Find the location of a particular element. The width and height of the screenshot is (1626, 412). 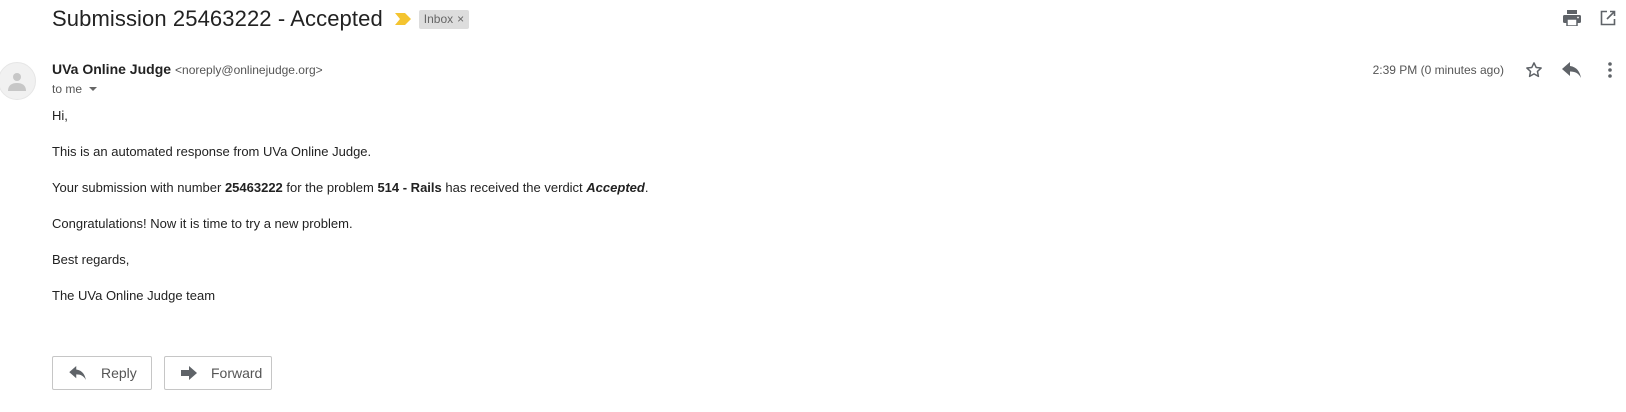

importance-marker-icon is located at coordinates (402, 19).